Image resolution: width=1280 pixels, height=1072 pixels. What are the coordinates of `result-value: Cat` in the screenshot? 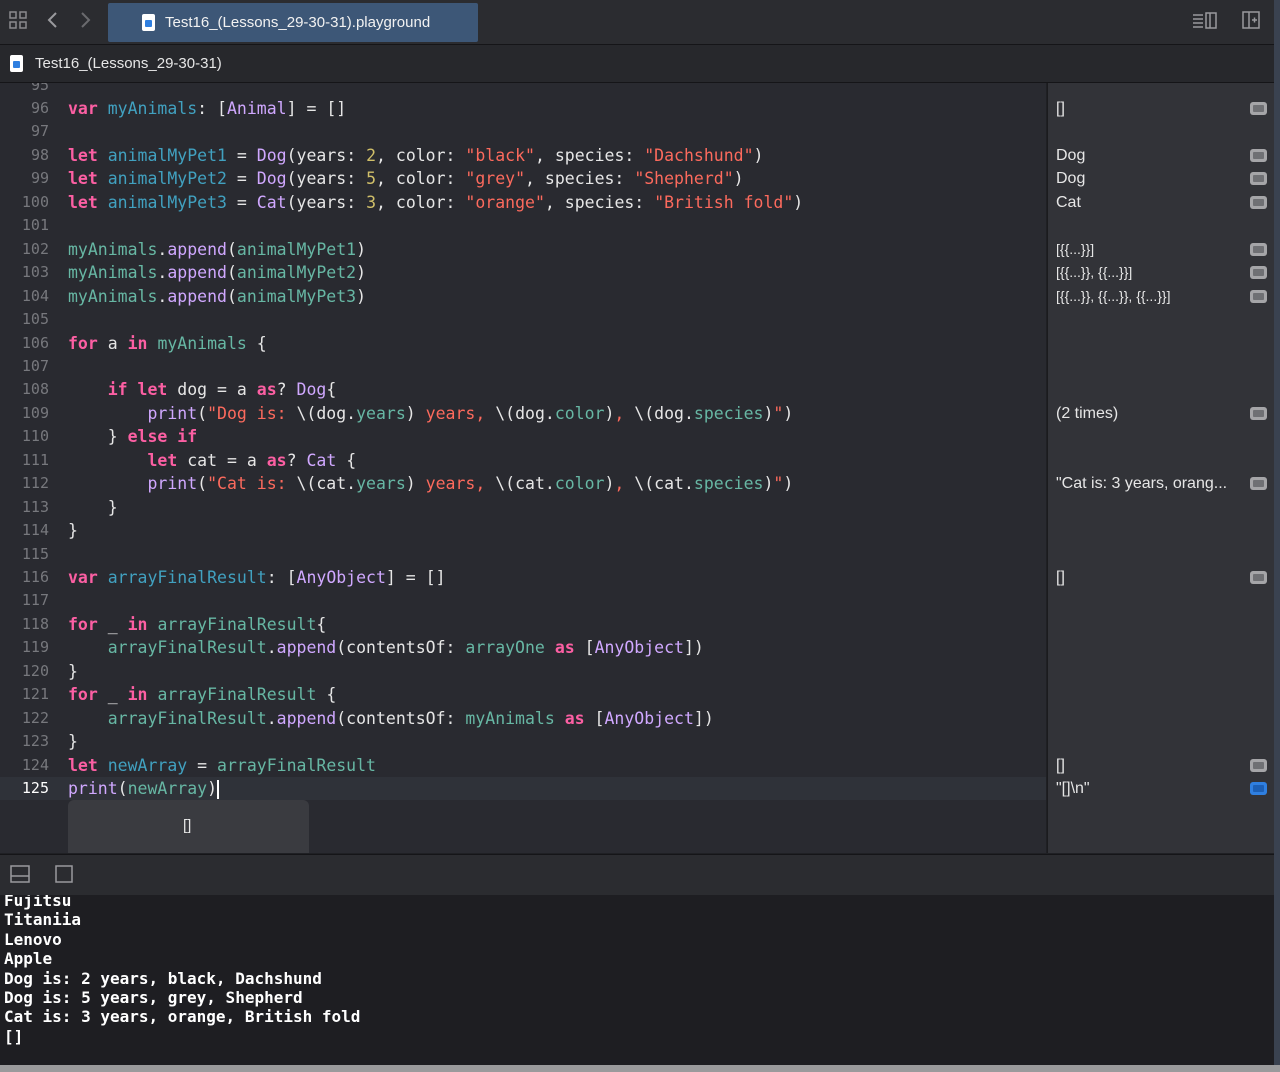 It's located at (1068, 202).